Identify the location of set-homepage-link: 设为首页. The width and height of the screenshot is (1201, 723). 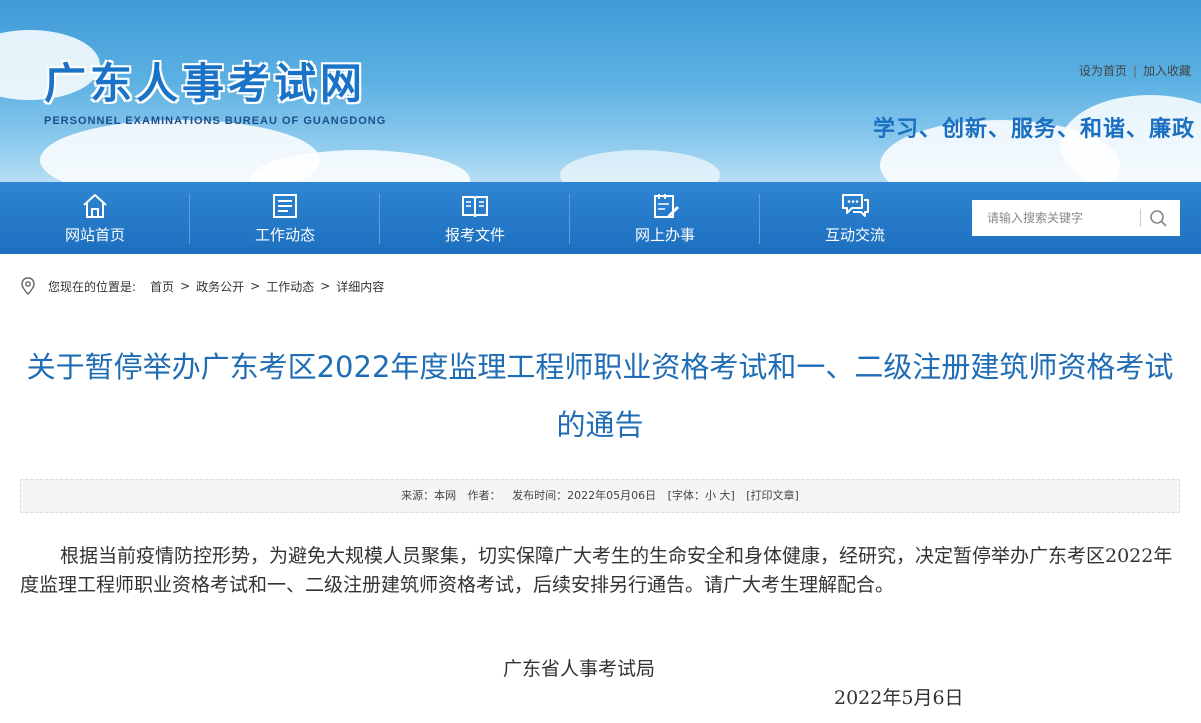
(1103, 71).